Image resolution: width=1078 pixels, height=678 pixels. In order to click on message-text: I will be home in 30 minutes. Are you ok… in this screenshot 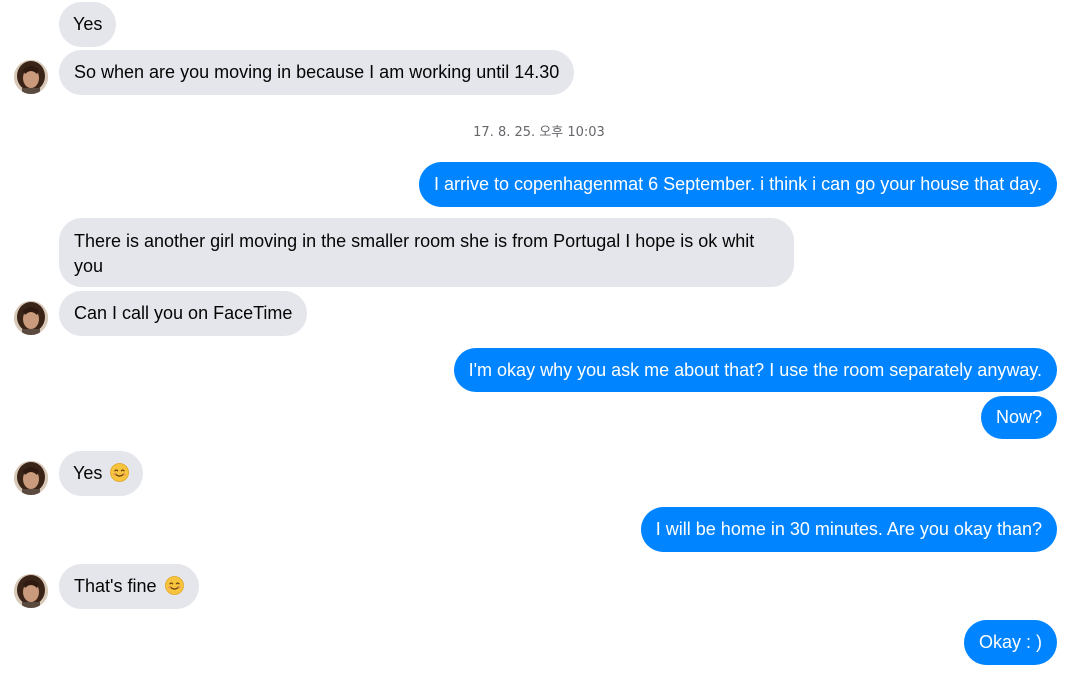, I will do `click(848, 529)`.